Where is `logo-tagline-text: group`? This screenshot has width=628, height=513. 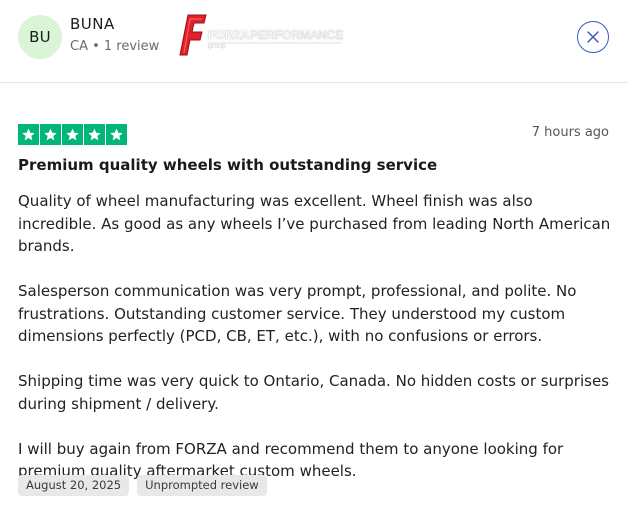
logo-tagline-text: group is located at coordinates (217, 46).